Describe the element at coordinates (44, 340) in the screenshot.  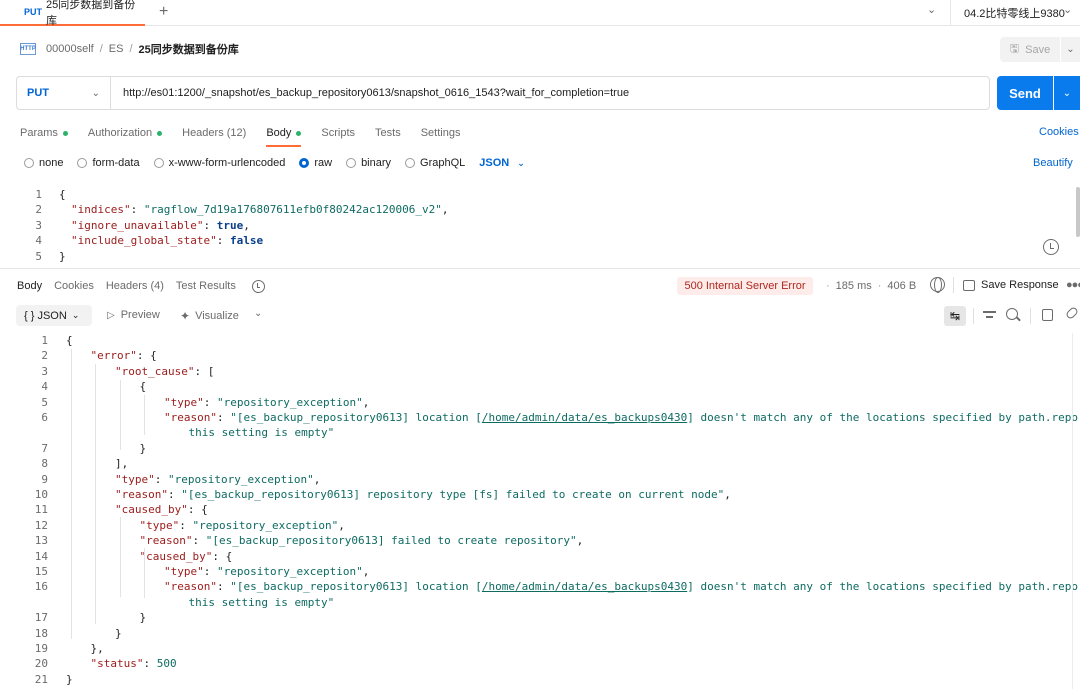
I see `line-number: 1` at that location.